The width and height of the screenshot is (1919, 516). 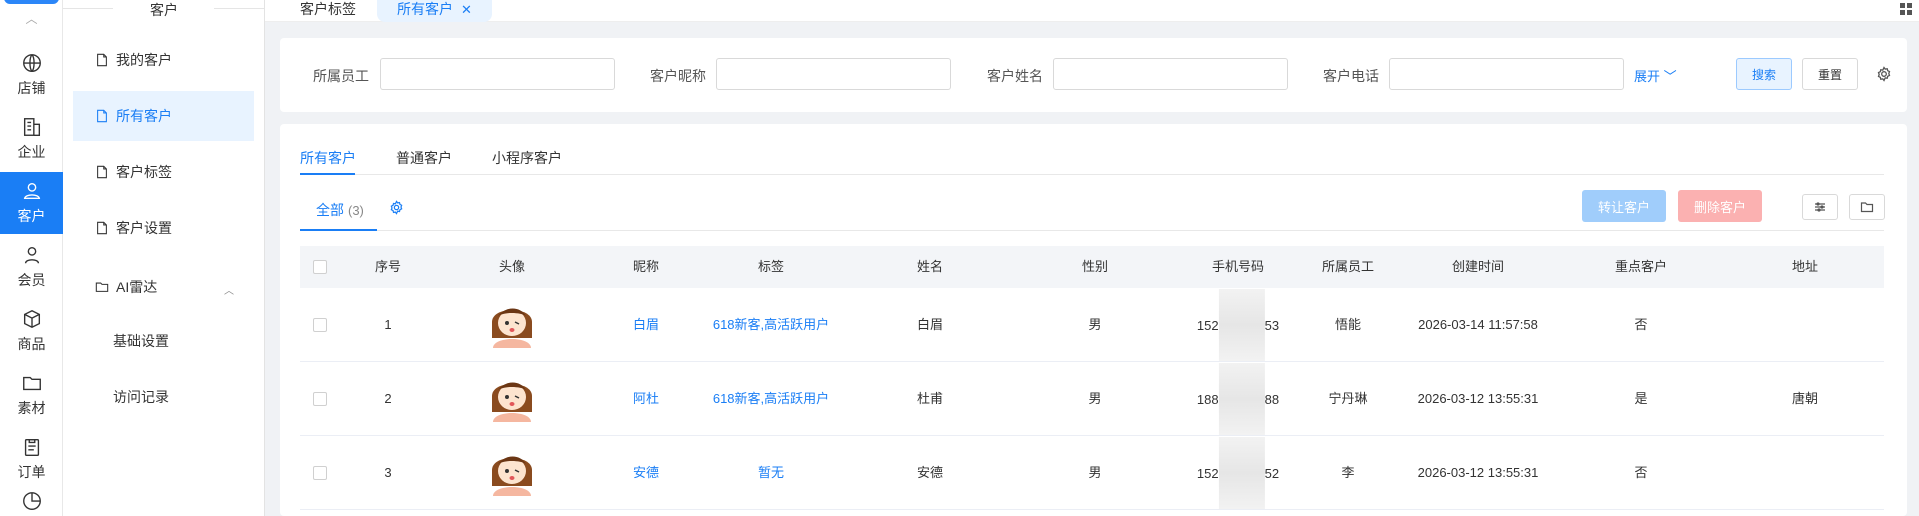 I want to click on row-name: 安德, so click(x=930, y=472).